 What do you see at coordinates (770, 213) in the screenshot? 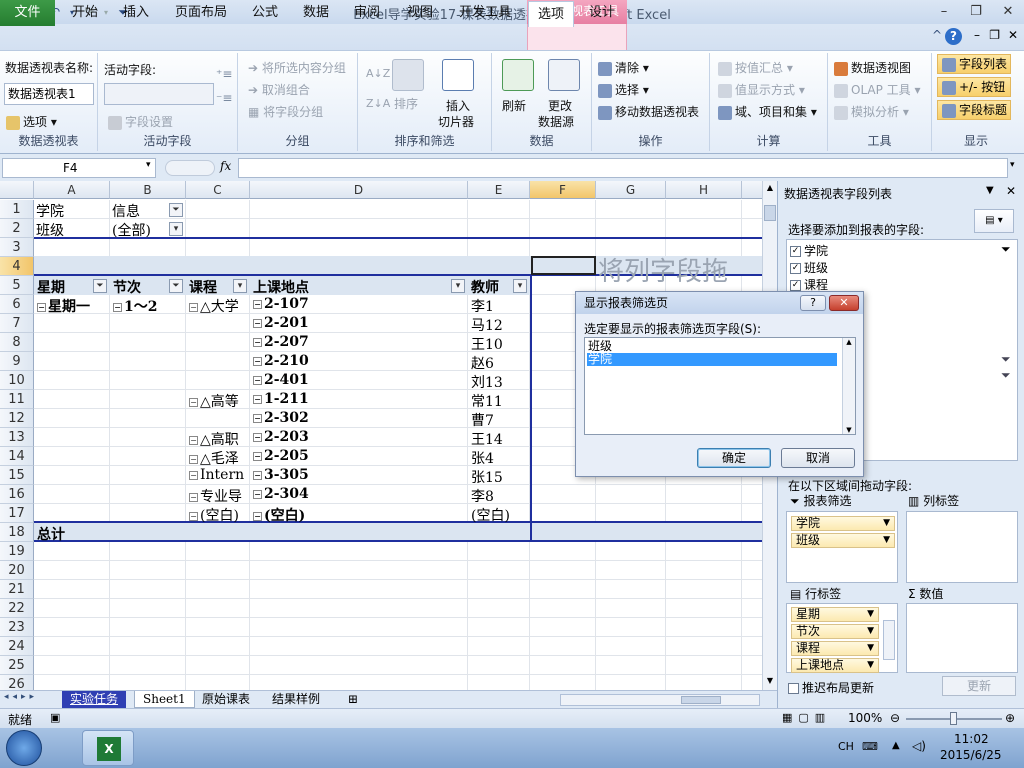
I see `scroll-thumb` at bounding box center [770, 213].